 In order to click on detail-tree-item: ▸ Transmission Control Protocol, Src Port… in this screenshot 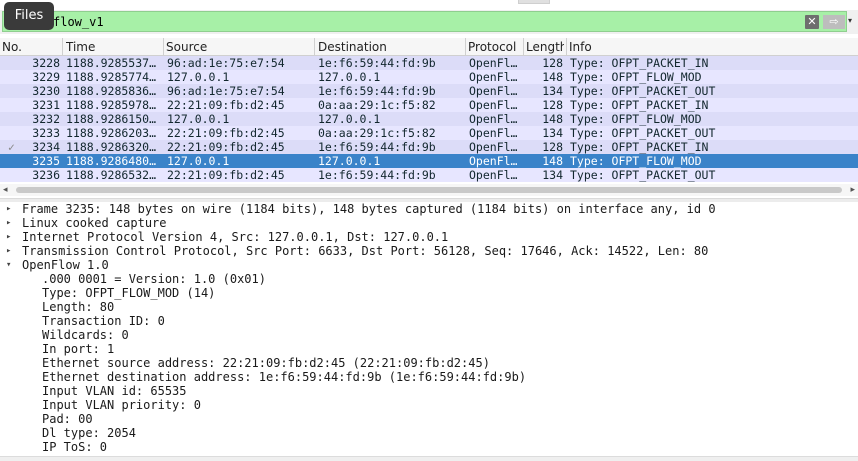, I will do `click(429, 251)`.